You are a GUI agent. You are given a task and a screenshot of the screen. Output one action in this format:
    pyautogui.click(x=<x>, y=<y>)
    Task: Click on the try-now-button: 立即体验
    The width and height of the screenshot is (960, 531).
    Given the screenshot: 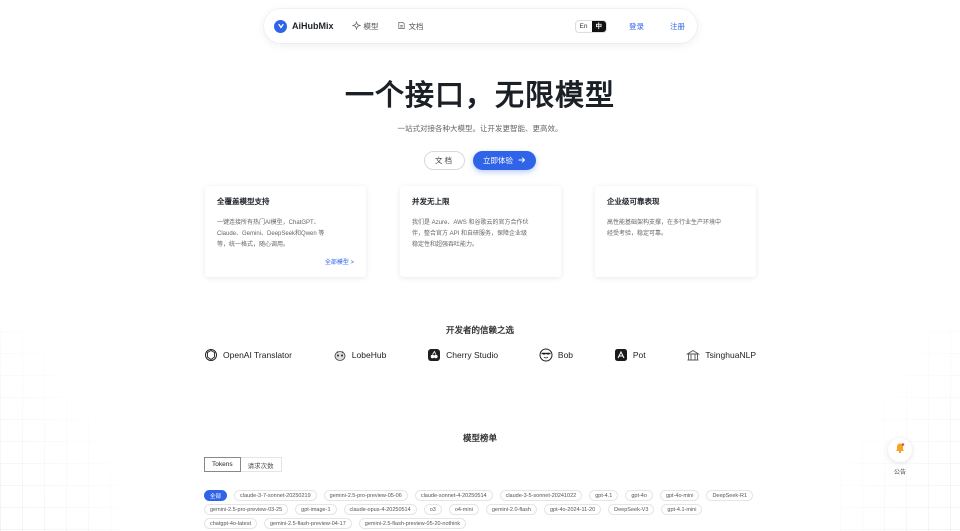 What is the action you would take?
    pyautogui.click(x=504, y=160)
    